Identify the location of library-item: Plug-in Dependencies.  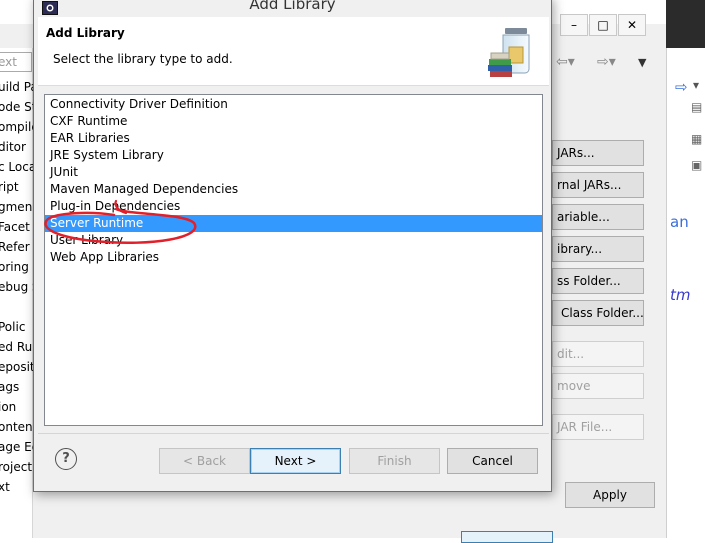
(293, 206).